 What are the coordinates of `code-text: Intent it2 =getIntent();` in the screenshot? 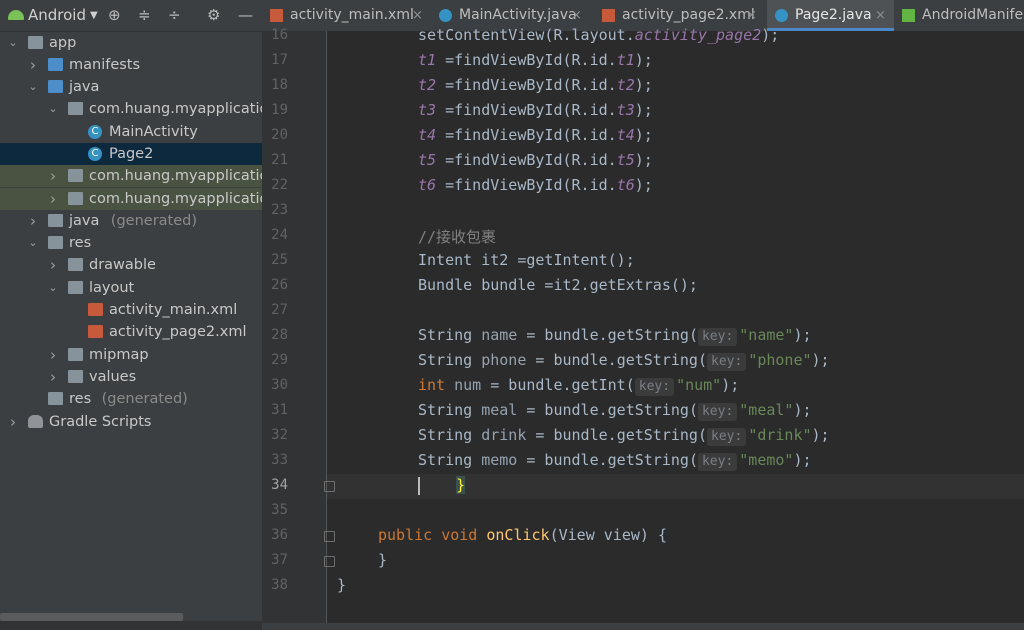 It's located at (526, 260).